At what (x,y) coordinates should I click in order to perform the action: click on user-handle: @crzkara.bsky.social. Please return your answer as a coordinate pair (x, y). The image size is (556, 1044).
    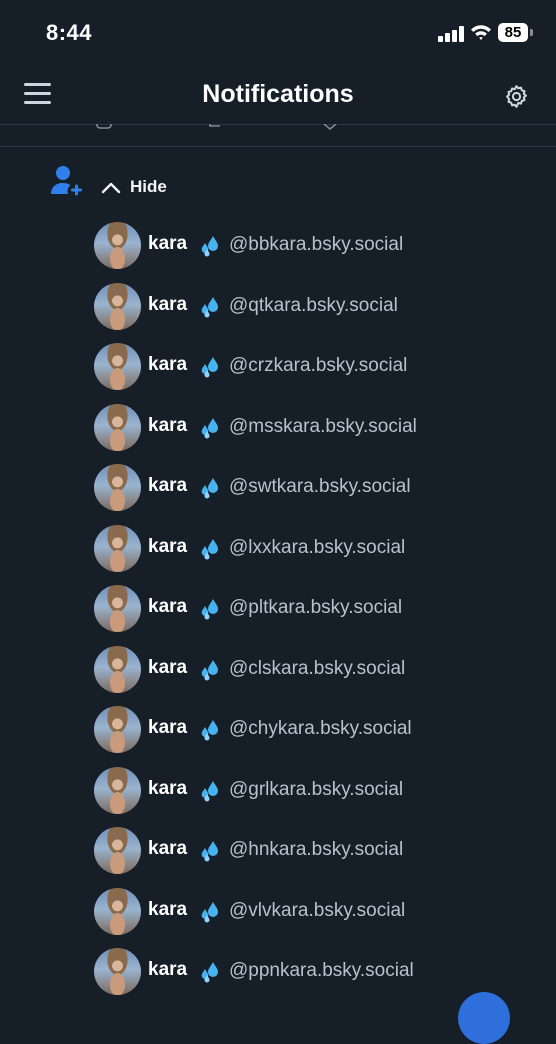
    Looking at the image, I should click on (318, 365).